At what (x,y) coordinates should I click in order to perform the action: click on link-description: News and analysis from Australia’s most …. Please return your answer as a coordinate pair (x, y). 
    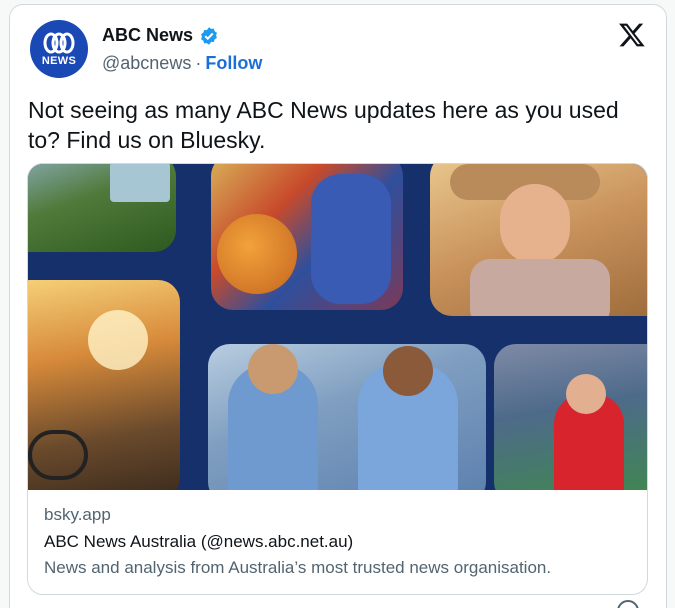
    Looking at the image, I should click on (298, 567).